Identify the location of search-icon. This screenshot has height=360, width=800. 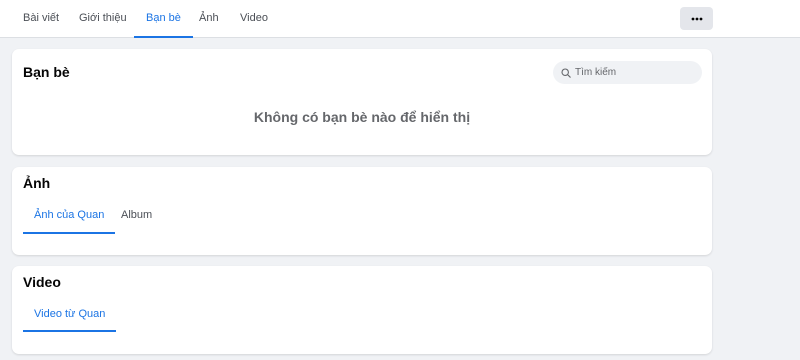
(566, 72).